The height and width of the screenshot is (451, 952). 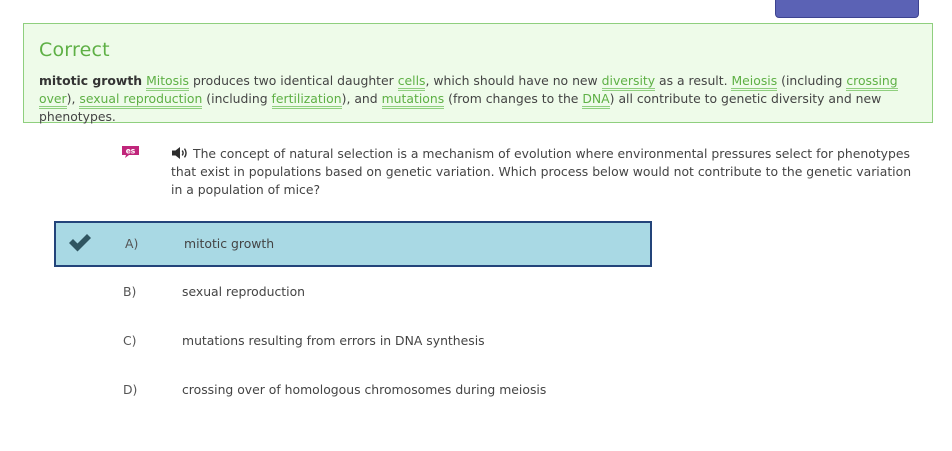 I want to click on glossary-link: Mitosis, so click(x=167, y=82).